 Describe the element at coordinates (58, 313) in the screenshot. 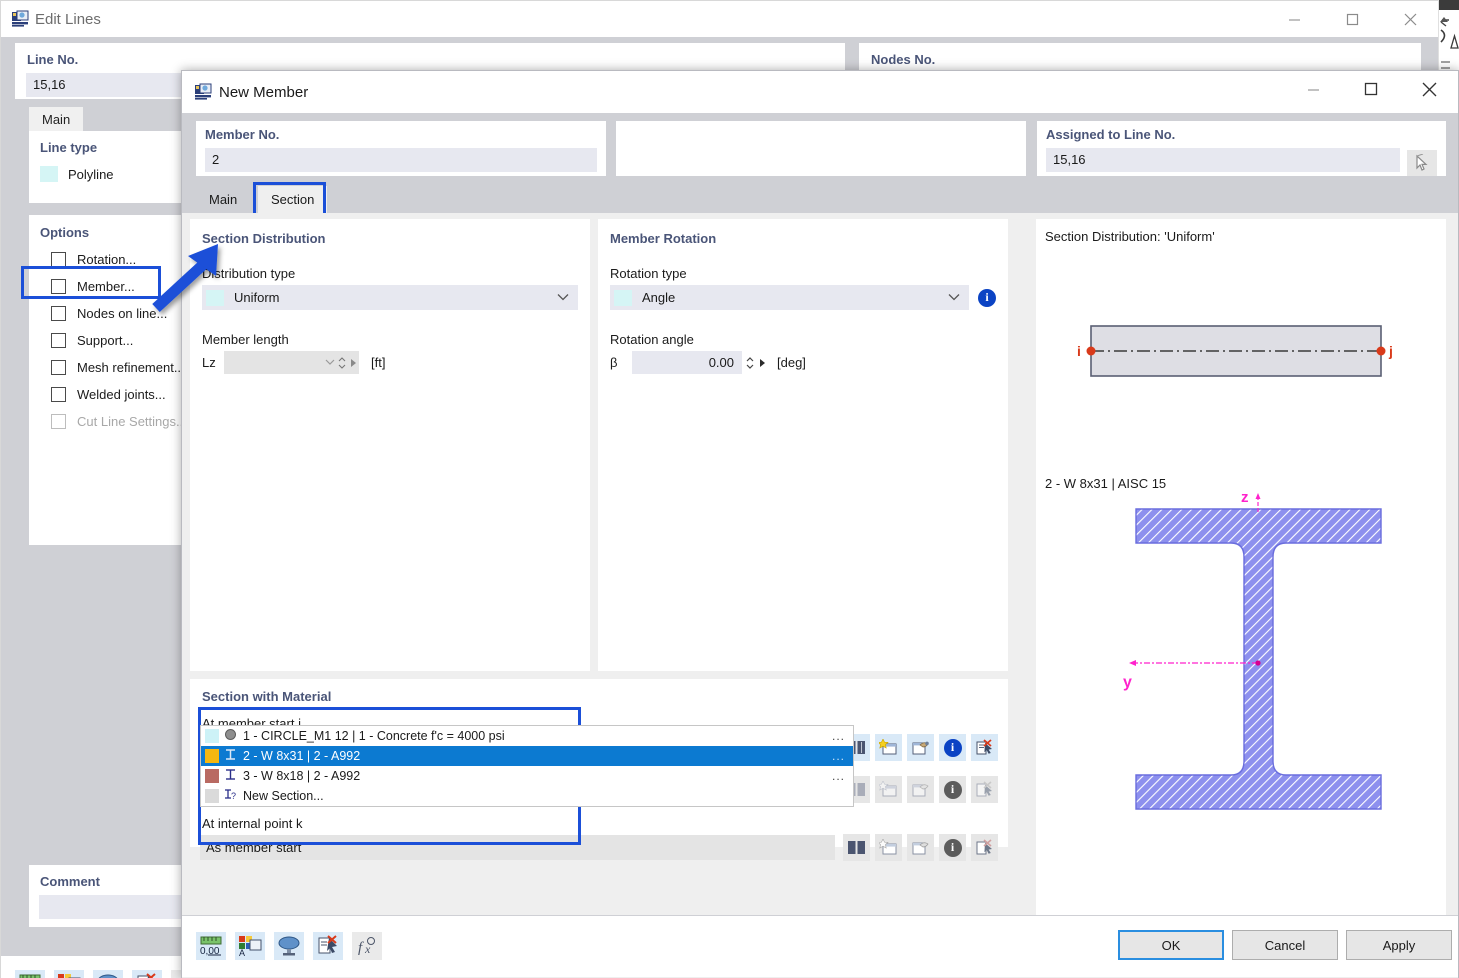

I see `checkbox-nodes-on-line` at that location.